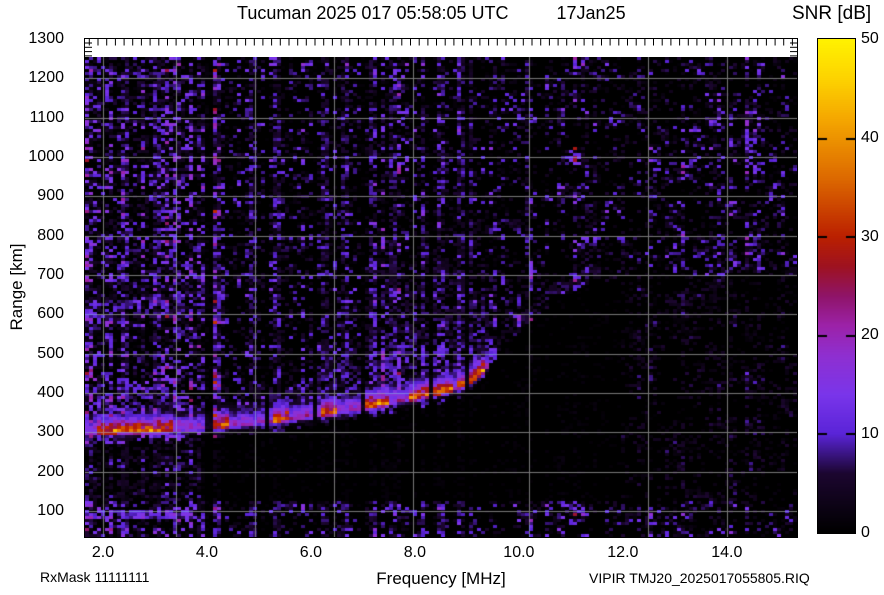 The image size is (884, 595). What do you see at coordinates (699, 578) in the screenshot?
I see `data-file-id: VIPIR TMJ20_2025017055805.RIQ` at bounding box center [699, 578].